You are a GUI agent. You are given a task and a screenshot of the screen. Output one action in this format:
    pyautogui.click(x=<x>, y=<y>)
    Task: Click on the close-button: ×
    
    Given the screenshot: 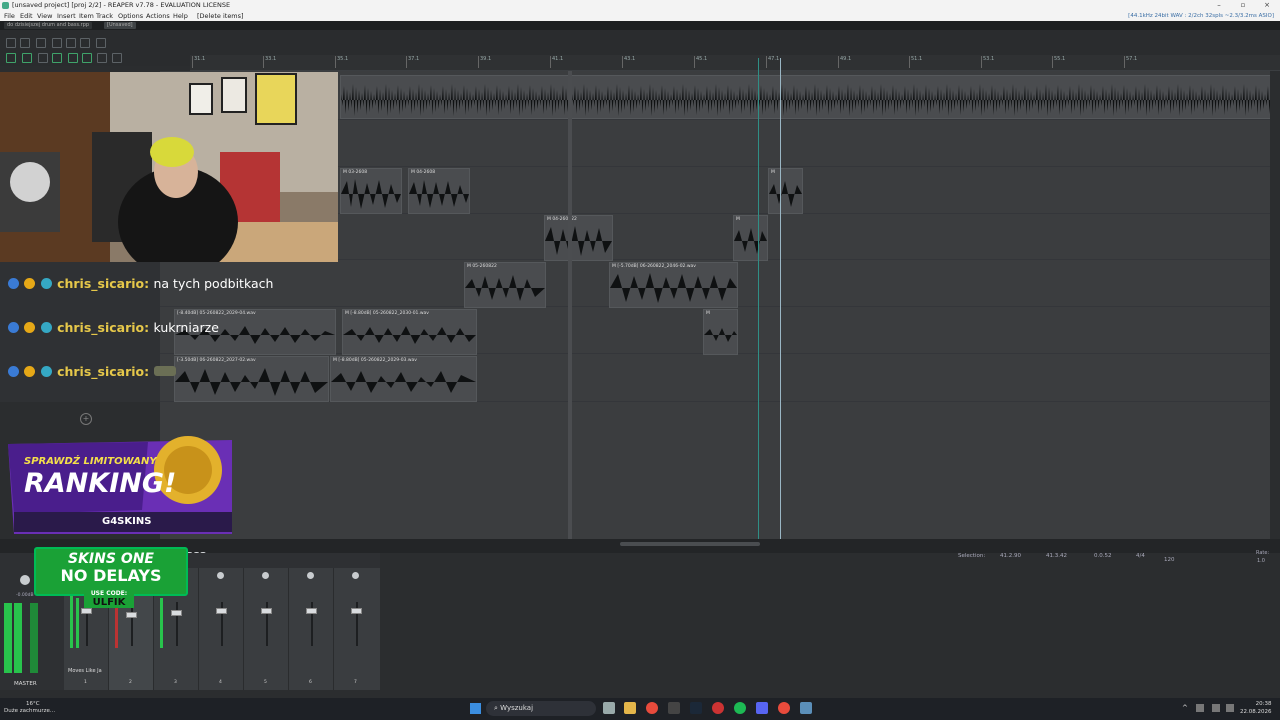 What is the action you would take?
    pyautogui.click(x=1267, y=5)
    